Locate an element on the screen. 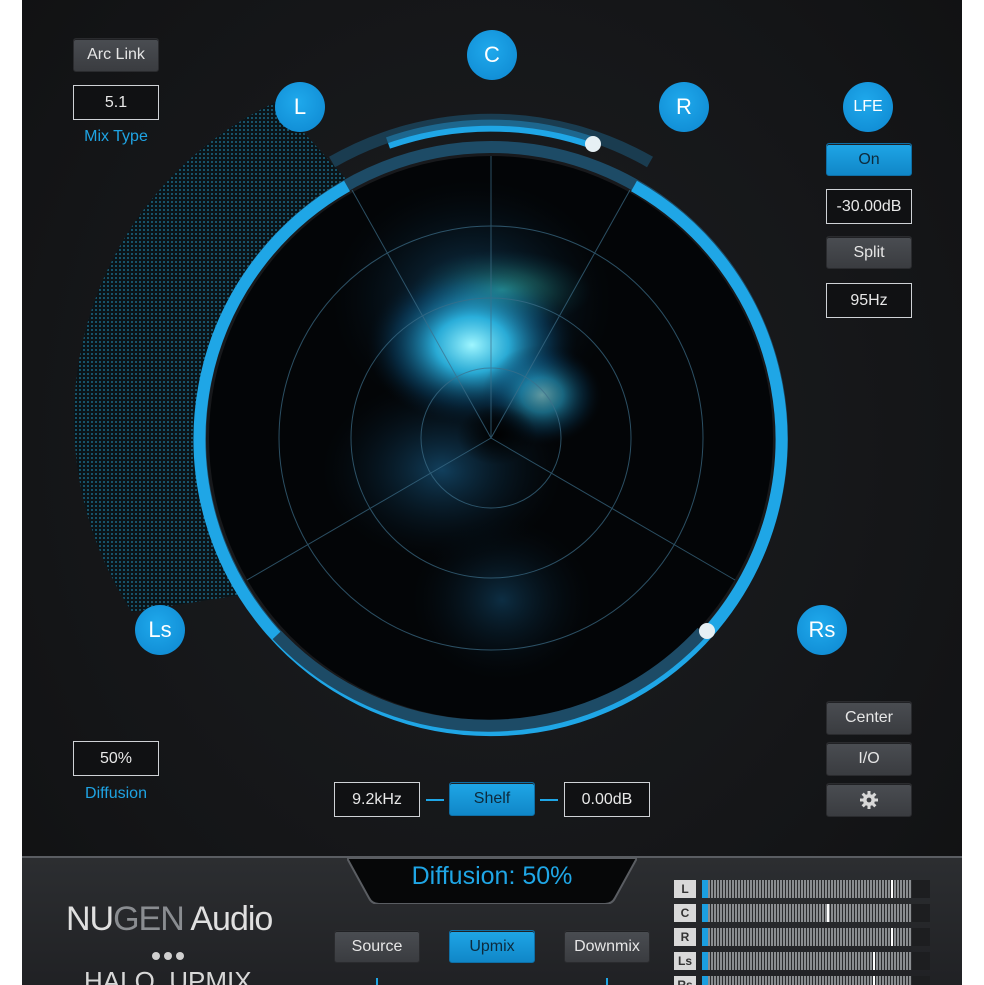 The width and height of the screenshot is (984, 985). mix-type-value: 5.1 is located at coordinates (116, 102).